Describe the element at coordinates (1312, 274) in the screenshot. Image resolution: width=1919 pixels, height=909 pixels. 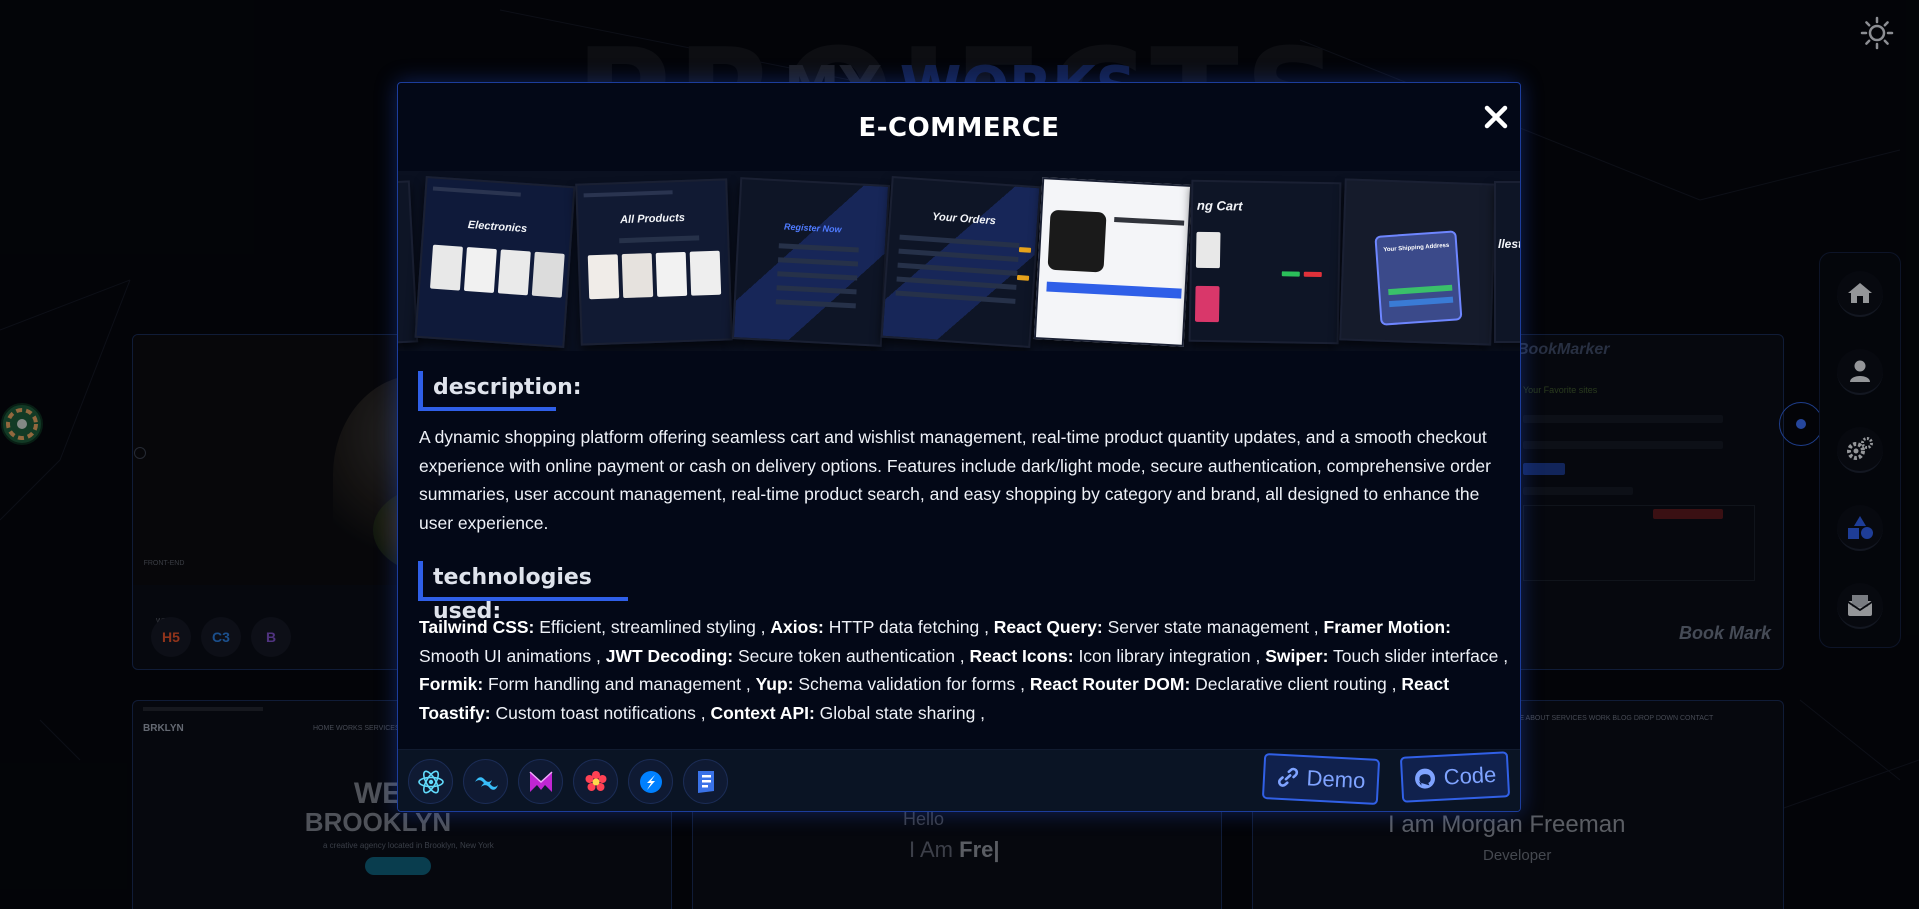
I see `remove-chip` at that location.